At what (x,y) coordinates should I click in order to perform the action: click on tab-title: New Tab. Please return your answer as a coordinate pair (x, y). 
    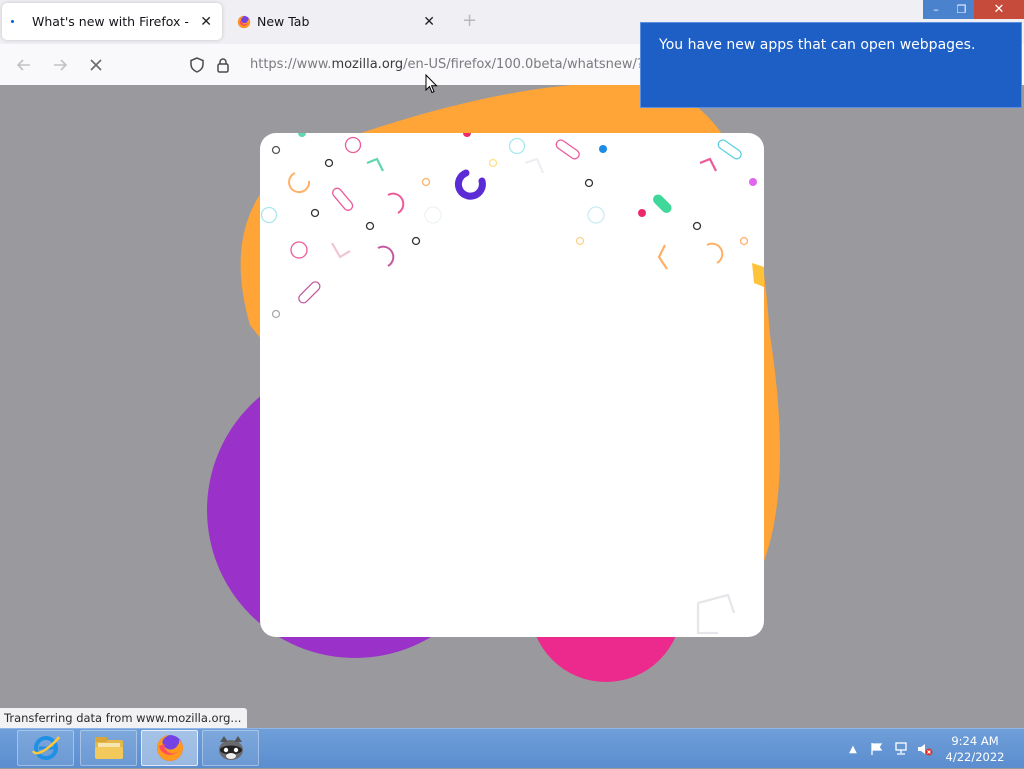
    Looking at the image, I should click on (283, 21).